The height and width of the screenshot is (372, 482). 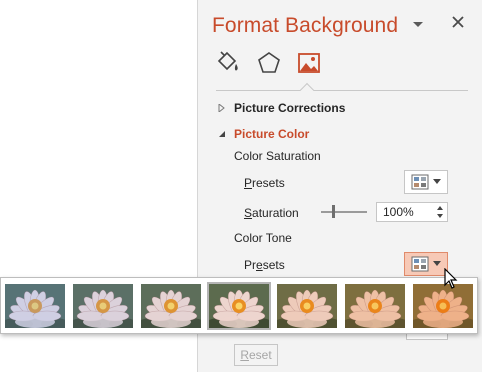 What do you see at coordinates (222, 134) in the screenshot?
I see `collapse-arrow-icon` at bounding box center [222, 134].